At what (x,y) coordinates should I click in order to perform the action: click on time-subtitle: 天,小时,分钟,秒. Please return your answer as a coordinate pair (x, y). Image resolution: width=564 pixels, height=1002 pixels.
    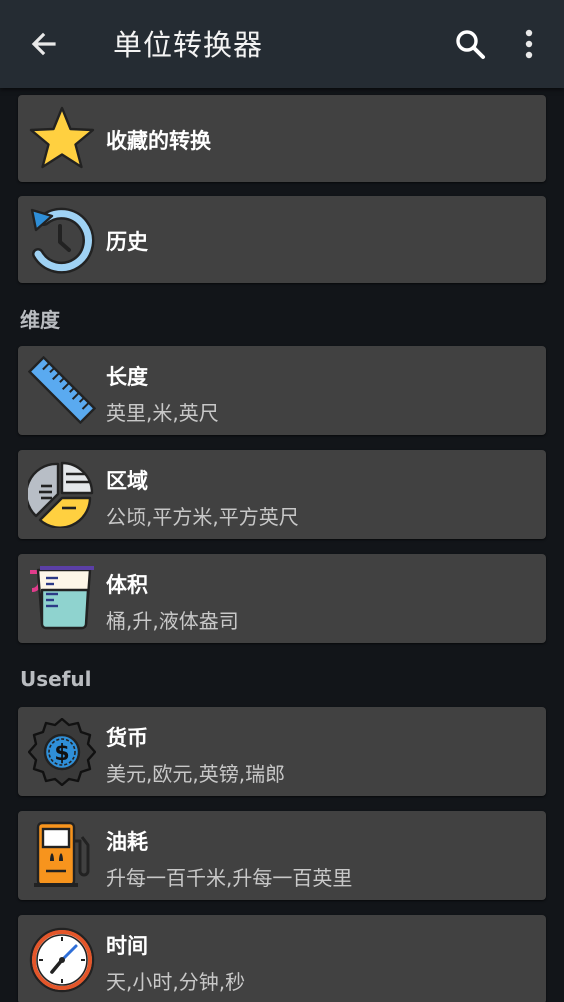
    Looking at the image, I should click on (176, 982).